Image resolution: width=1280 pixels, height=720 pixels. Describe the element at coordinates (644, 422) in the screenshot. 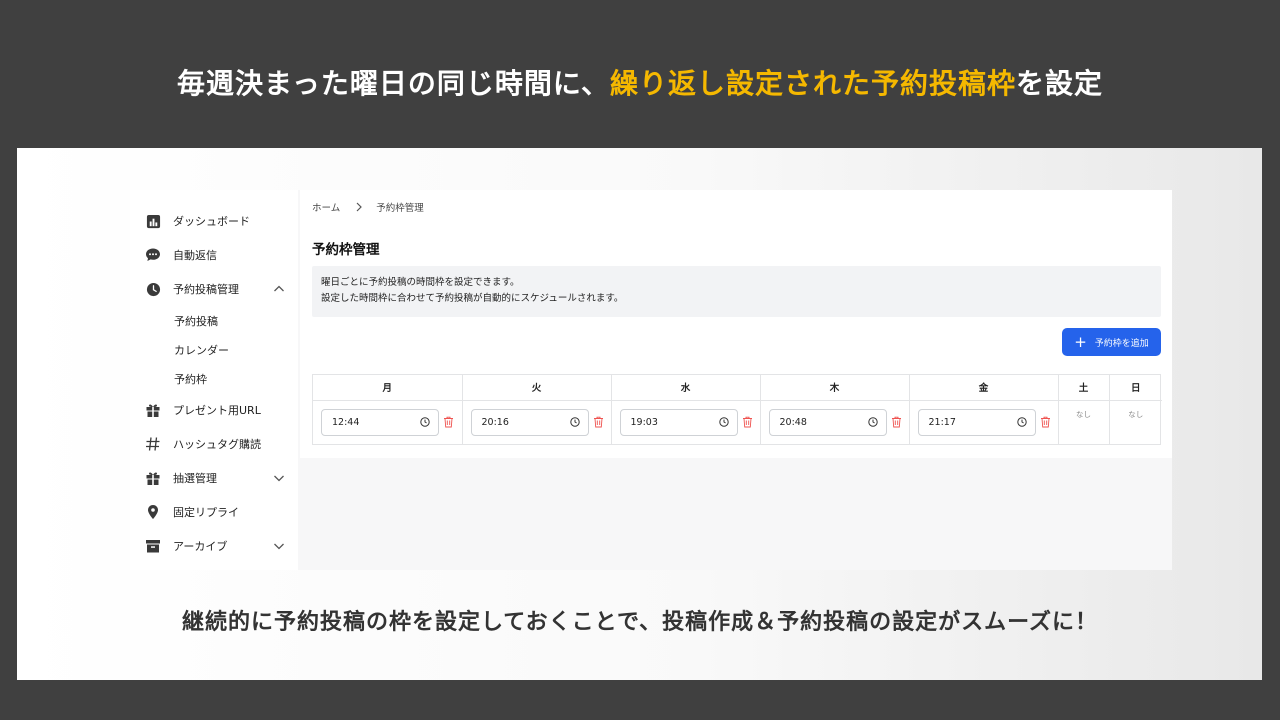

I see `time-value: 19:03` at that location.